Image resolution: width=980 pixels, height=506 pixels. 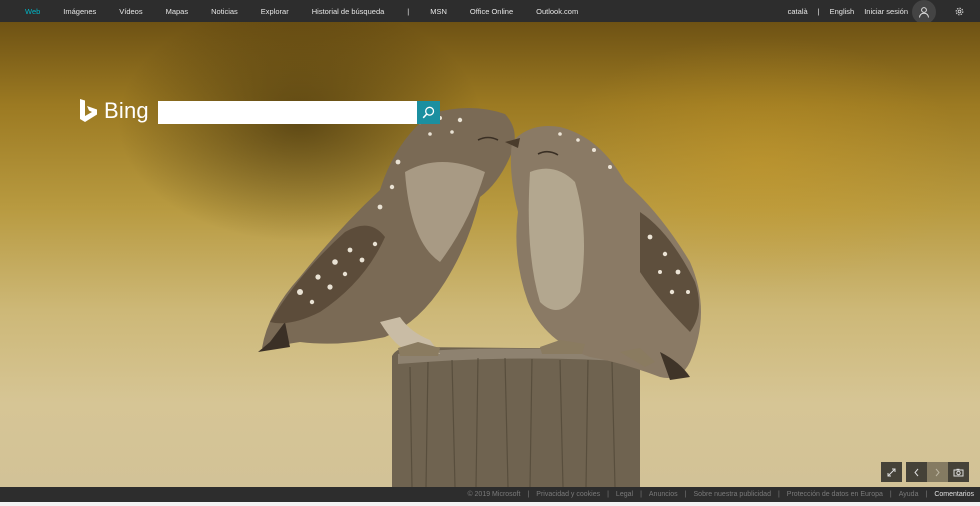 I want to click on user-icon, so click(x=924, y=12).